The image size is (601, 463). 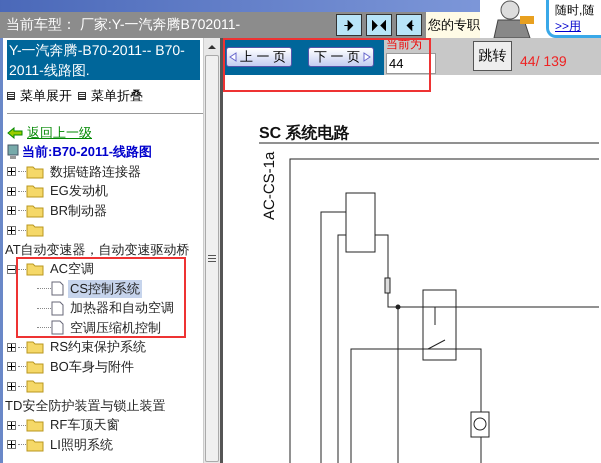 I want to click on tree-item: TD安全防护装置与锁止装置, so click(x=85, y=406).